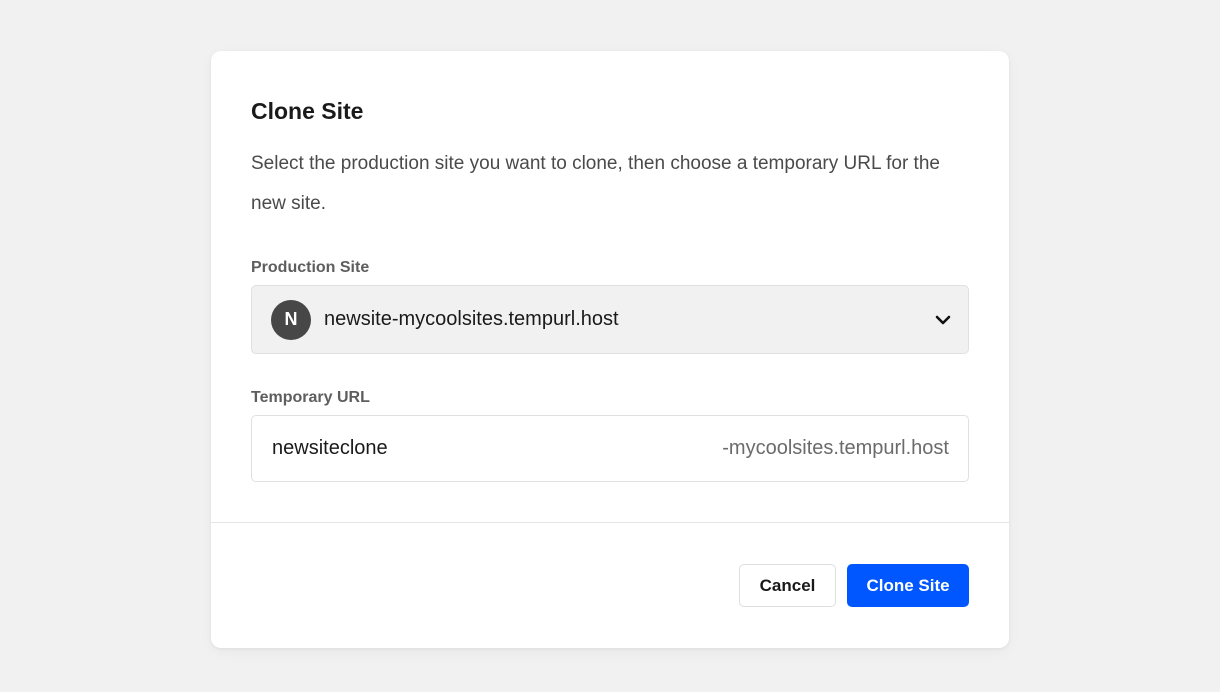 The width and height of the screenshot is (1220, 692). What do you see at coordinates (307, 111) in the screenshot?
I see `dialog-title: Clone Site` at bounding box center [307, 111].